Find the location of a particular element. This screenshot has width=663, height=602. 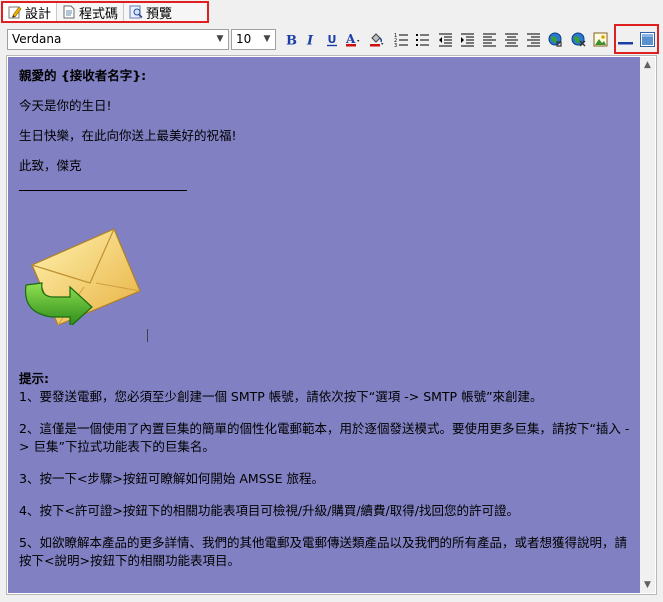

align-right-button is located at coordinates (533, 39).